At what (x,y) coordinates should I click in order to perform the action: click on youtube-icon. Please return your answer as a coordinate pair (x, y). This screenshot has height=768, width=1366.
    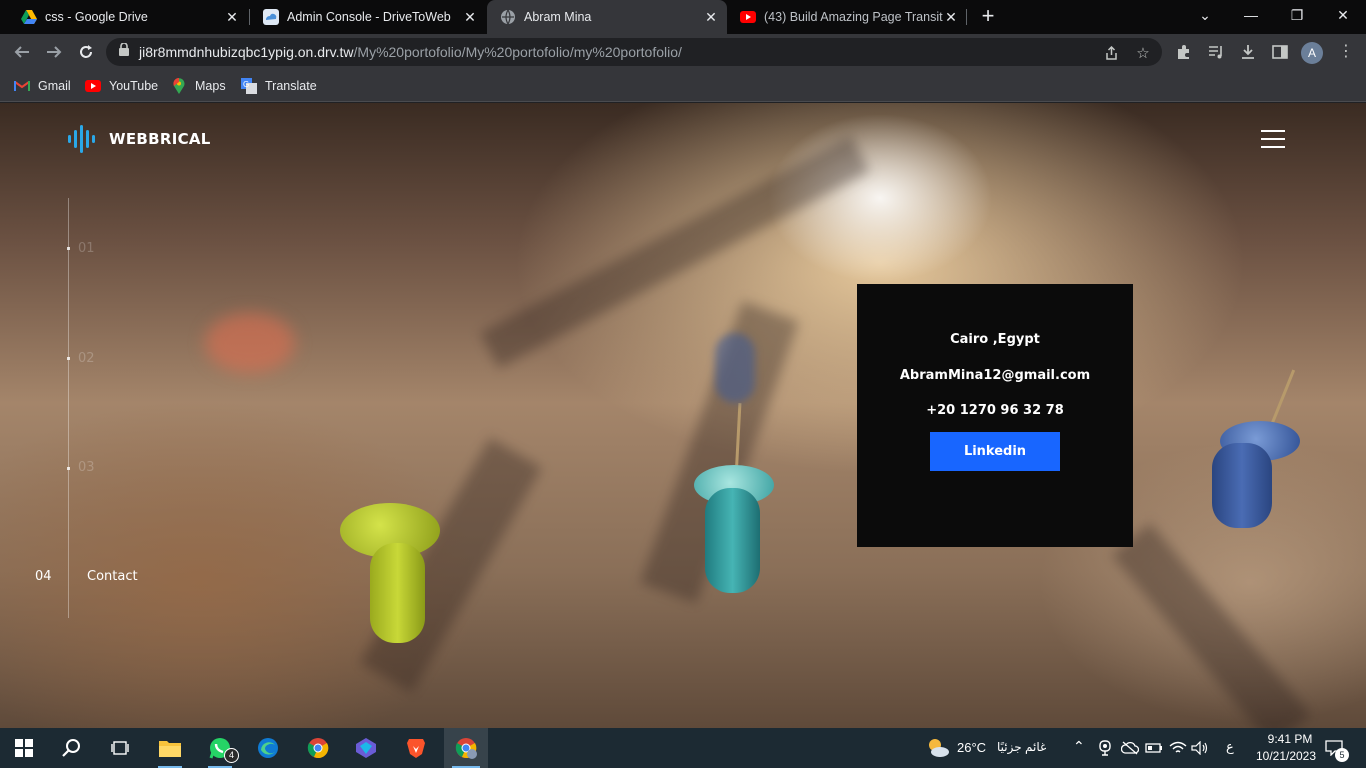
    Looking at the image, I should click on (748, 17).